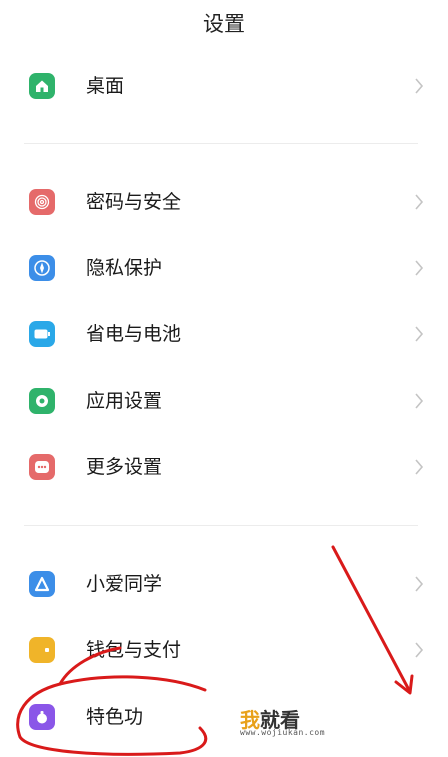  I want to click on more-icon, so click(42, 467).